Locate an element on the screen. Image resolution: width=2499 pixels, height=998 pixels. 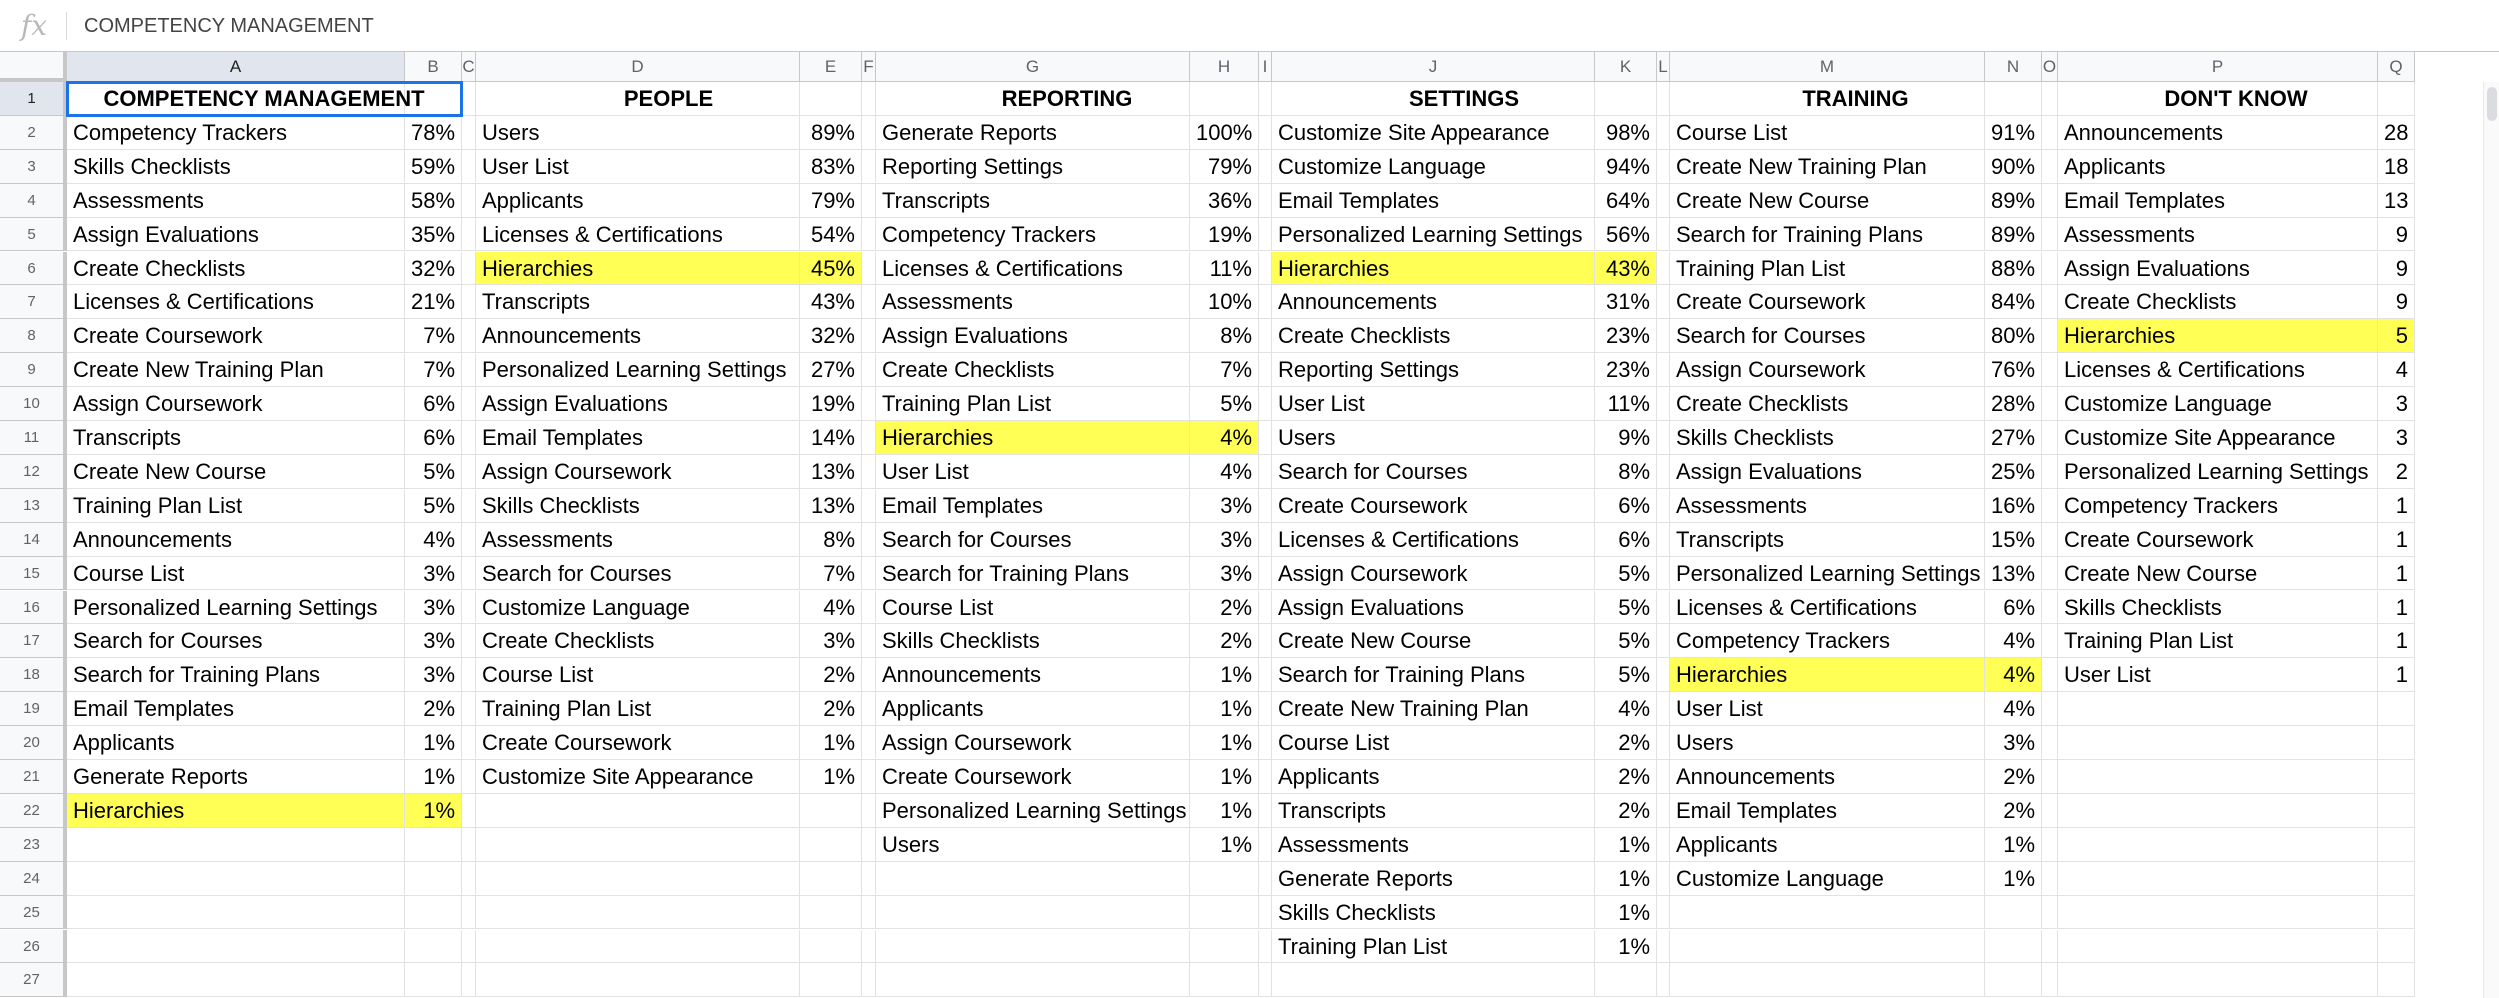
item-name-cell: Search for Courses is located at coordinates (1827, 336).